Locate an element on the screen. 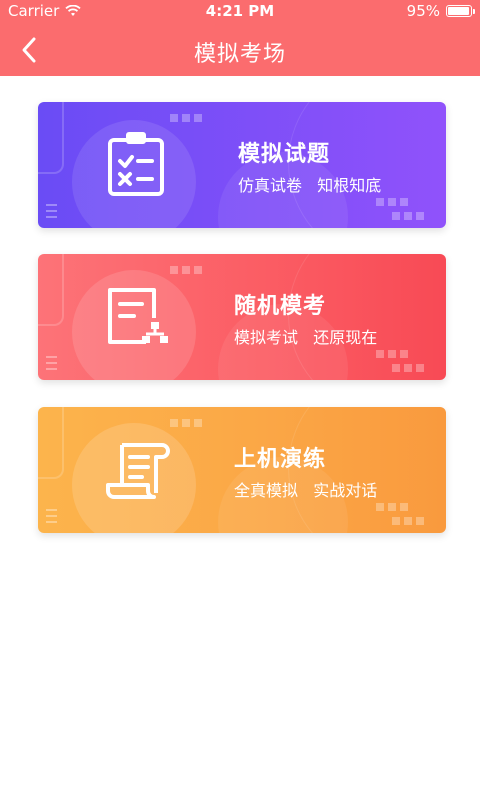  card-subtitle: 仿真试卷 知根知底 is located at coordinates (310, 185).